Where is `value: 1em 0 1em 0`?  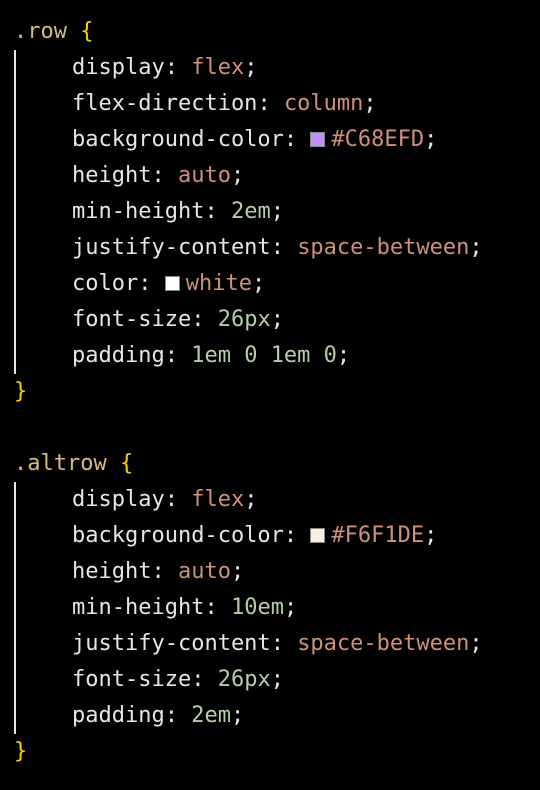
value: 1em 0 1em 0 is located at coordinates (264, 355).